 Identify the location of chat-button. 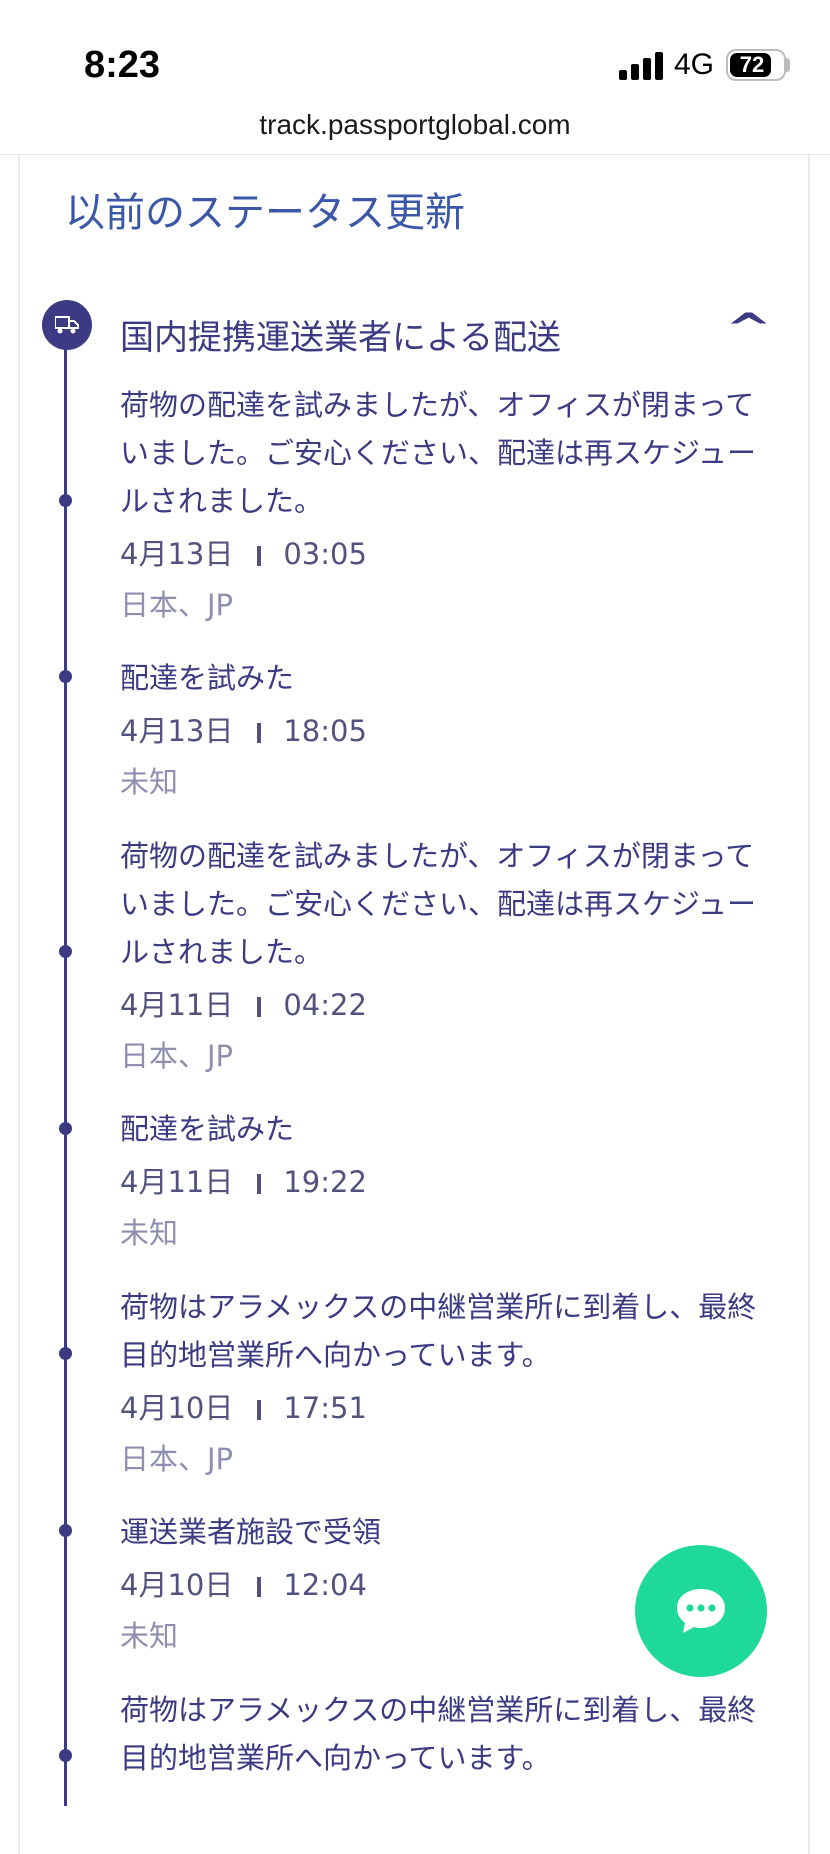
(701, 1611).